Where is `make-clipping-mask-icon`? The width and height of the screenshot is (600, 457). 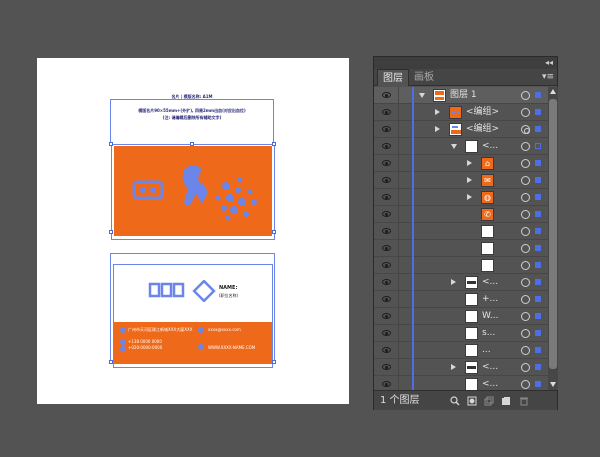 make-clipping-mask-icon is located at coordinates (472, 401).